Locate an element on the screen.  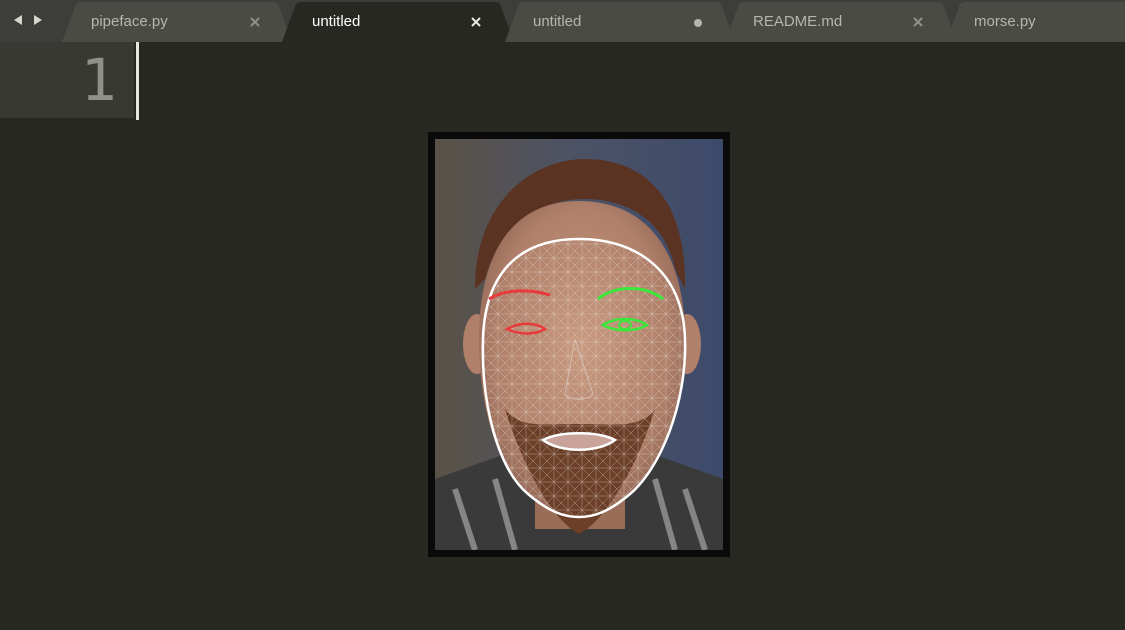
tab-morse: morse.py is located at coordinates (1035, 22).